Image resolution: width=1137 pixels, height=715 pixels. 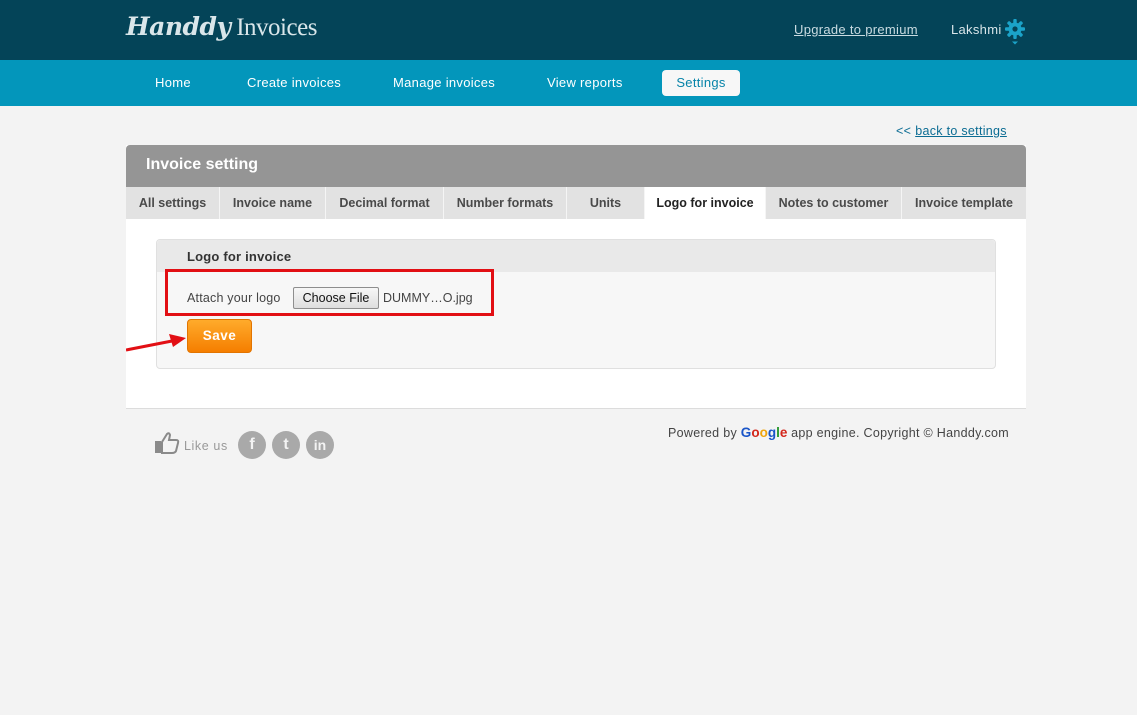 What do you see at coordinates (704, 433) in the screenshot?
I see `powered-prefix: Powered by` at bounding box center [704, 433].